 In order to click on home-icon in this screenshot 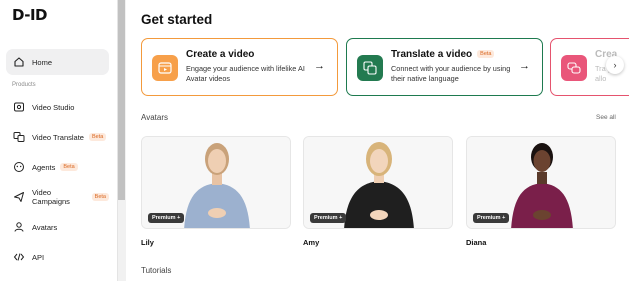, I will do `click(19, 62)`.